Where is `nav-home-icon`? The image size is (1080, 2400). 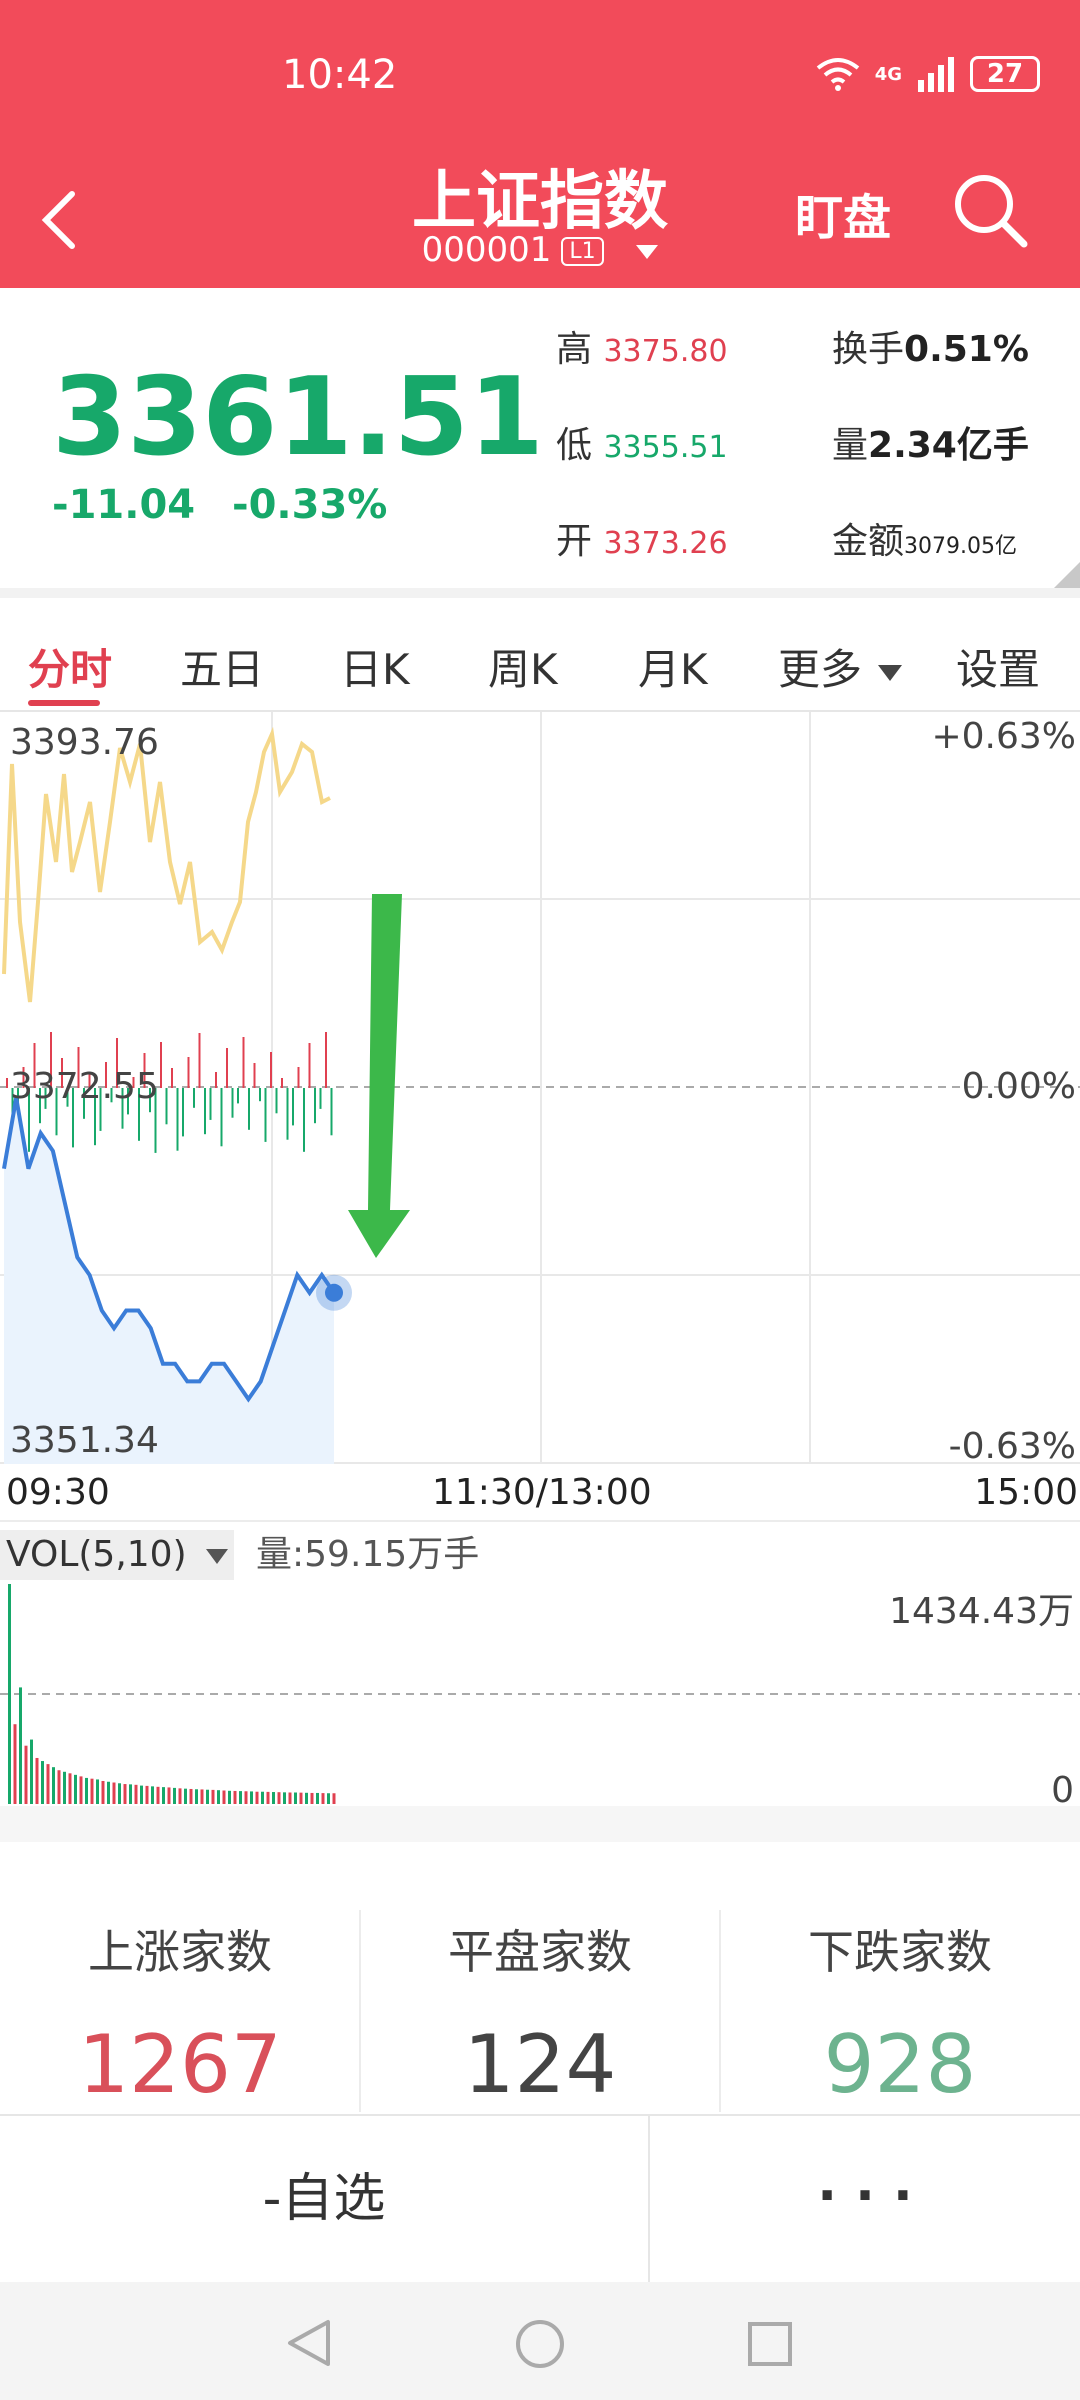 nav-home-icon is located at coordinates (540, 2344).